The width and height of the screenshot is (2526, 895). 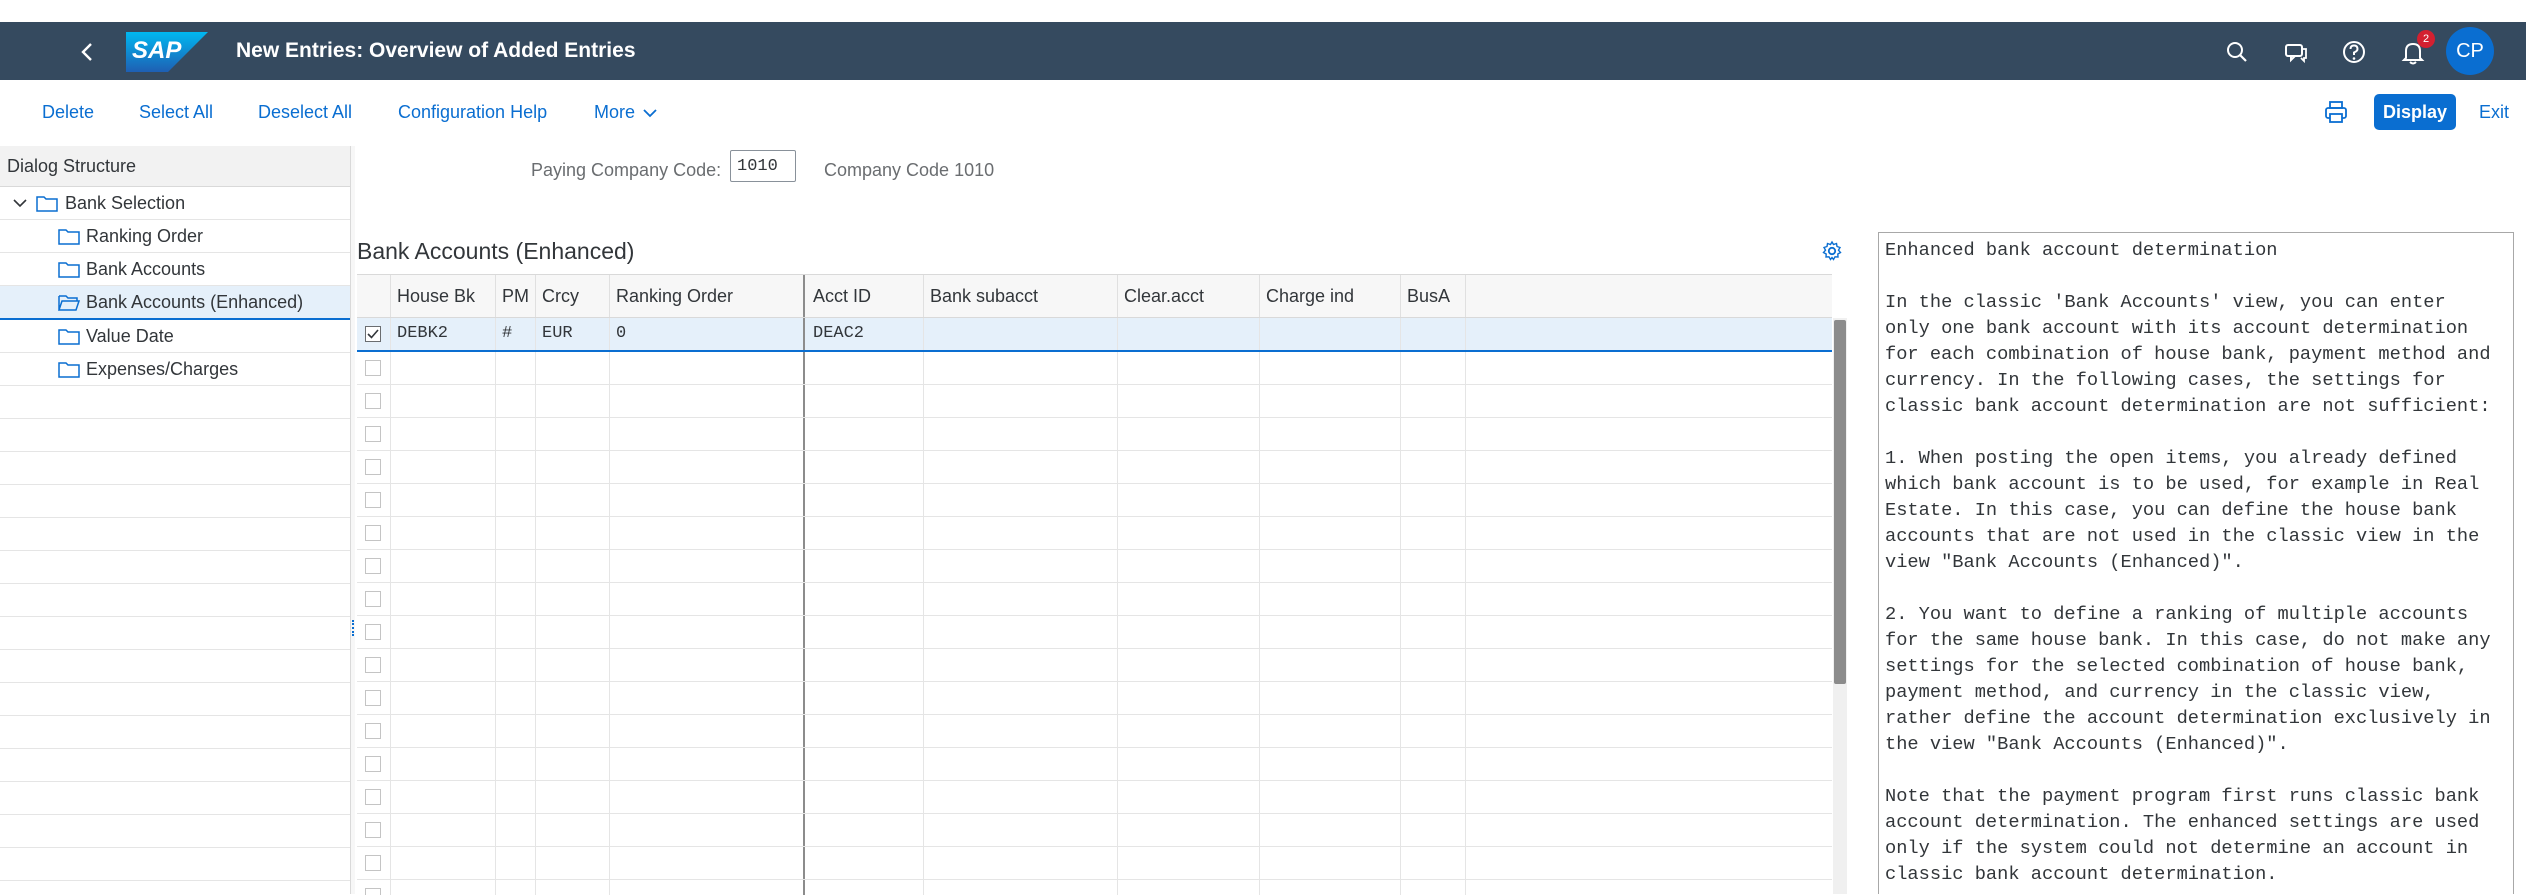 What do you see at coordinates (175, 269) in the screenshot?
I see `tree-node-bank-accounts: Bank Accounts` at bounding box center [175, 269].